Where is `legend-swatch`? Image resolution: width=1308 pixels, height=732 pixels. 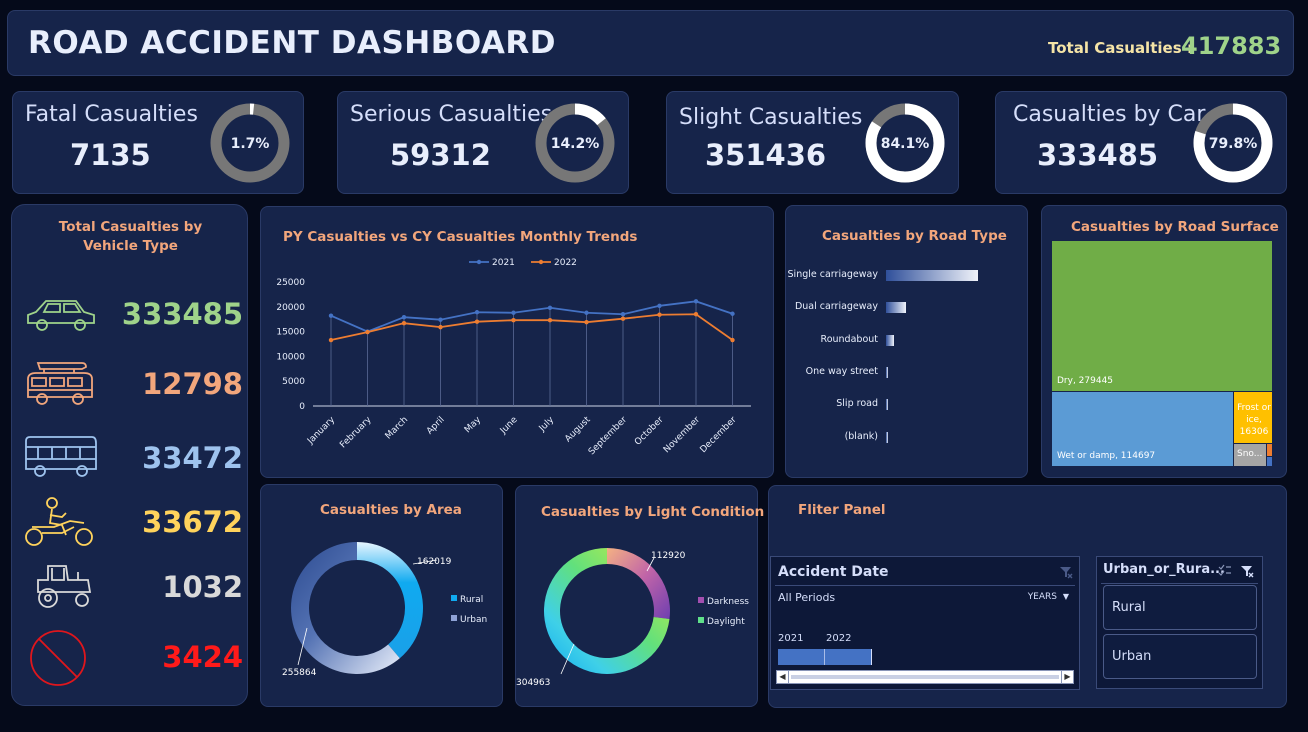
legend-swatch is located at coordinates (701, 620).